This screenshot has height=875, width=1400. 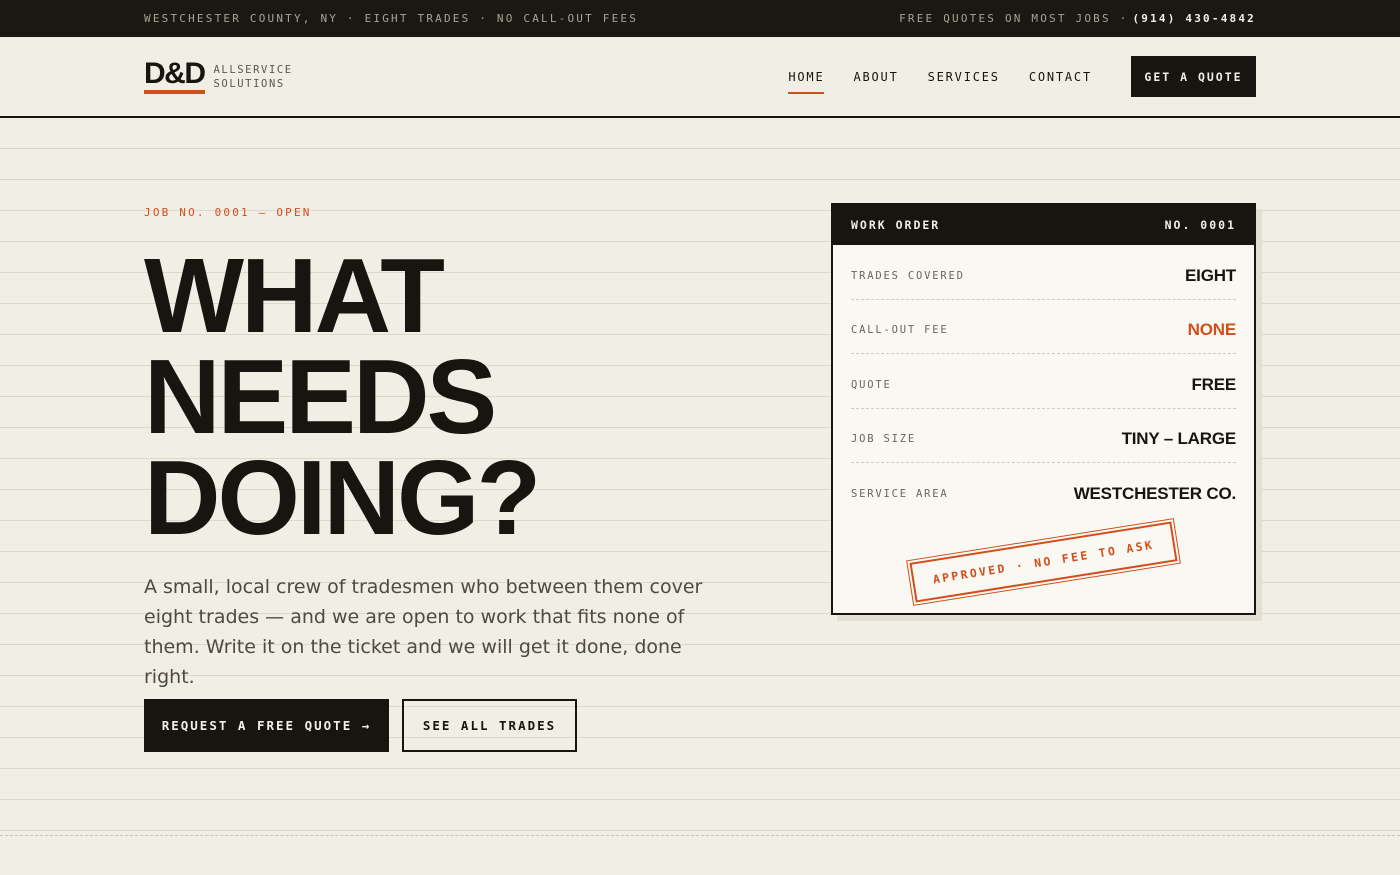 What do you see at coordinates (1179, 439) in the screenshot?
I see `row-value-job-size: TINY – LARGE` at bounding box center [1179, 439].